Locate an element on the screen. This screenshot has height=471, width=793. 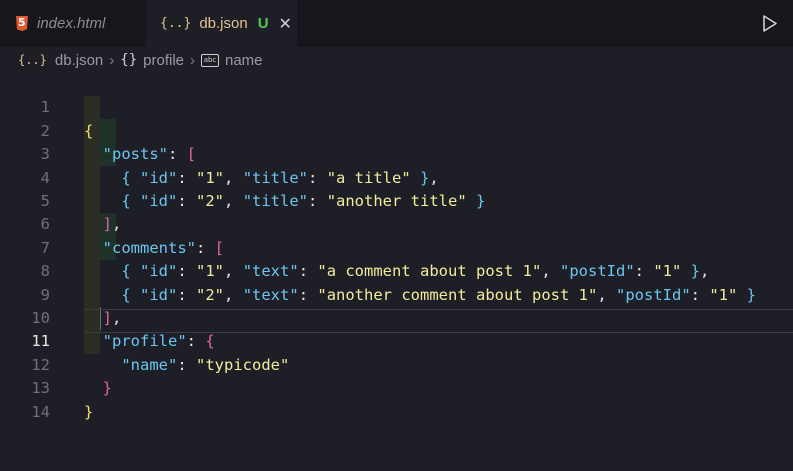
code-line: 2 "posts": [ is located at coordinates (396, 129).